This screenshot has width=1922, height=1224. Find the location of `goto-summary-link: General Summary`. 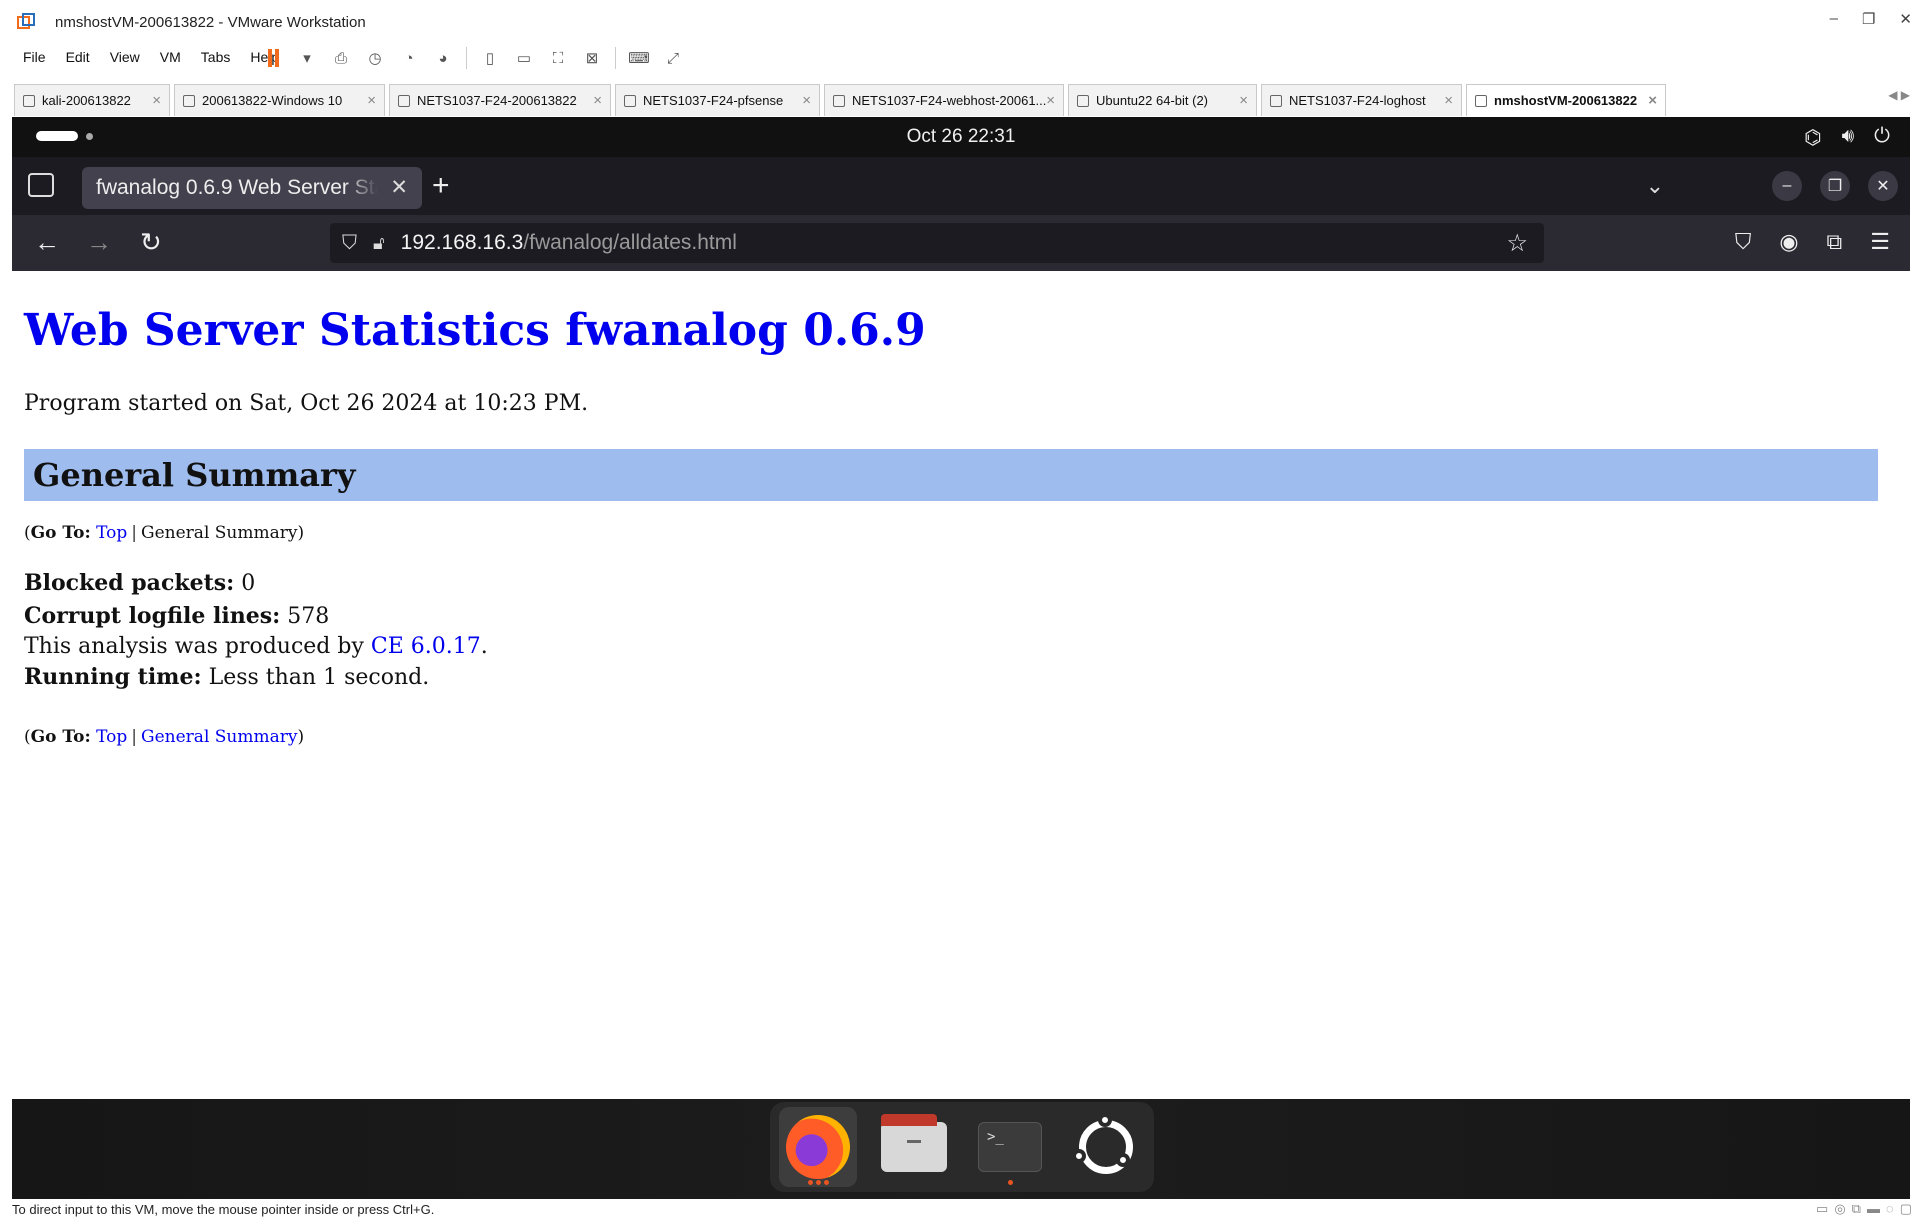

goto-summary-link: General Summary is located at coordinates (219, 737).